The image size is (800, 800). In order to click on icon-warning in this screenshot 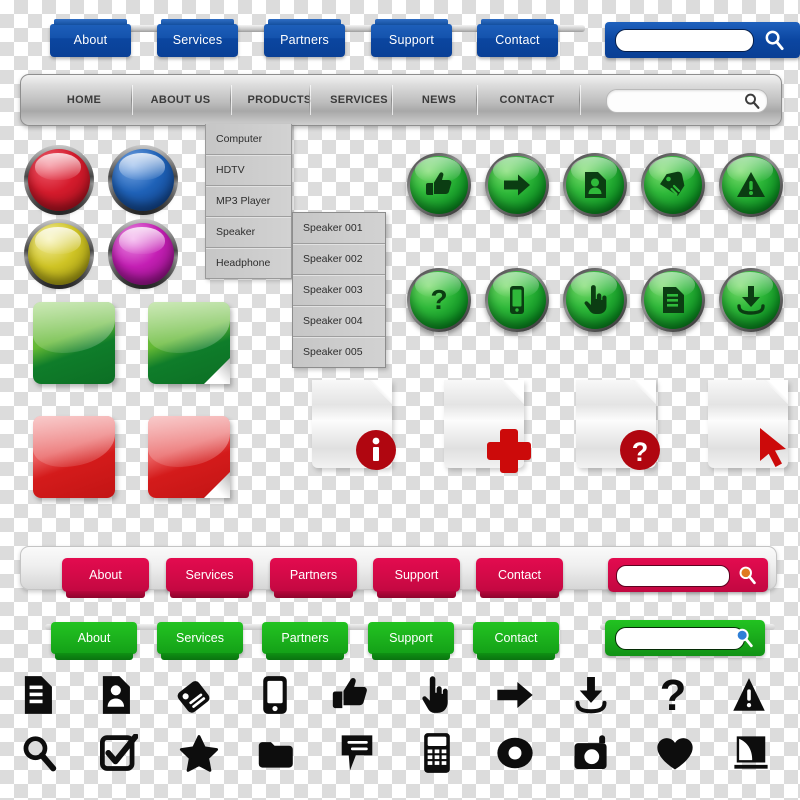, I will do `click(749, 695)`.